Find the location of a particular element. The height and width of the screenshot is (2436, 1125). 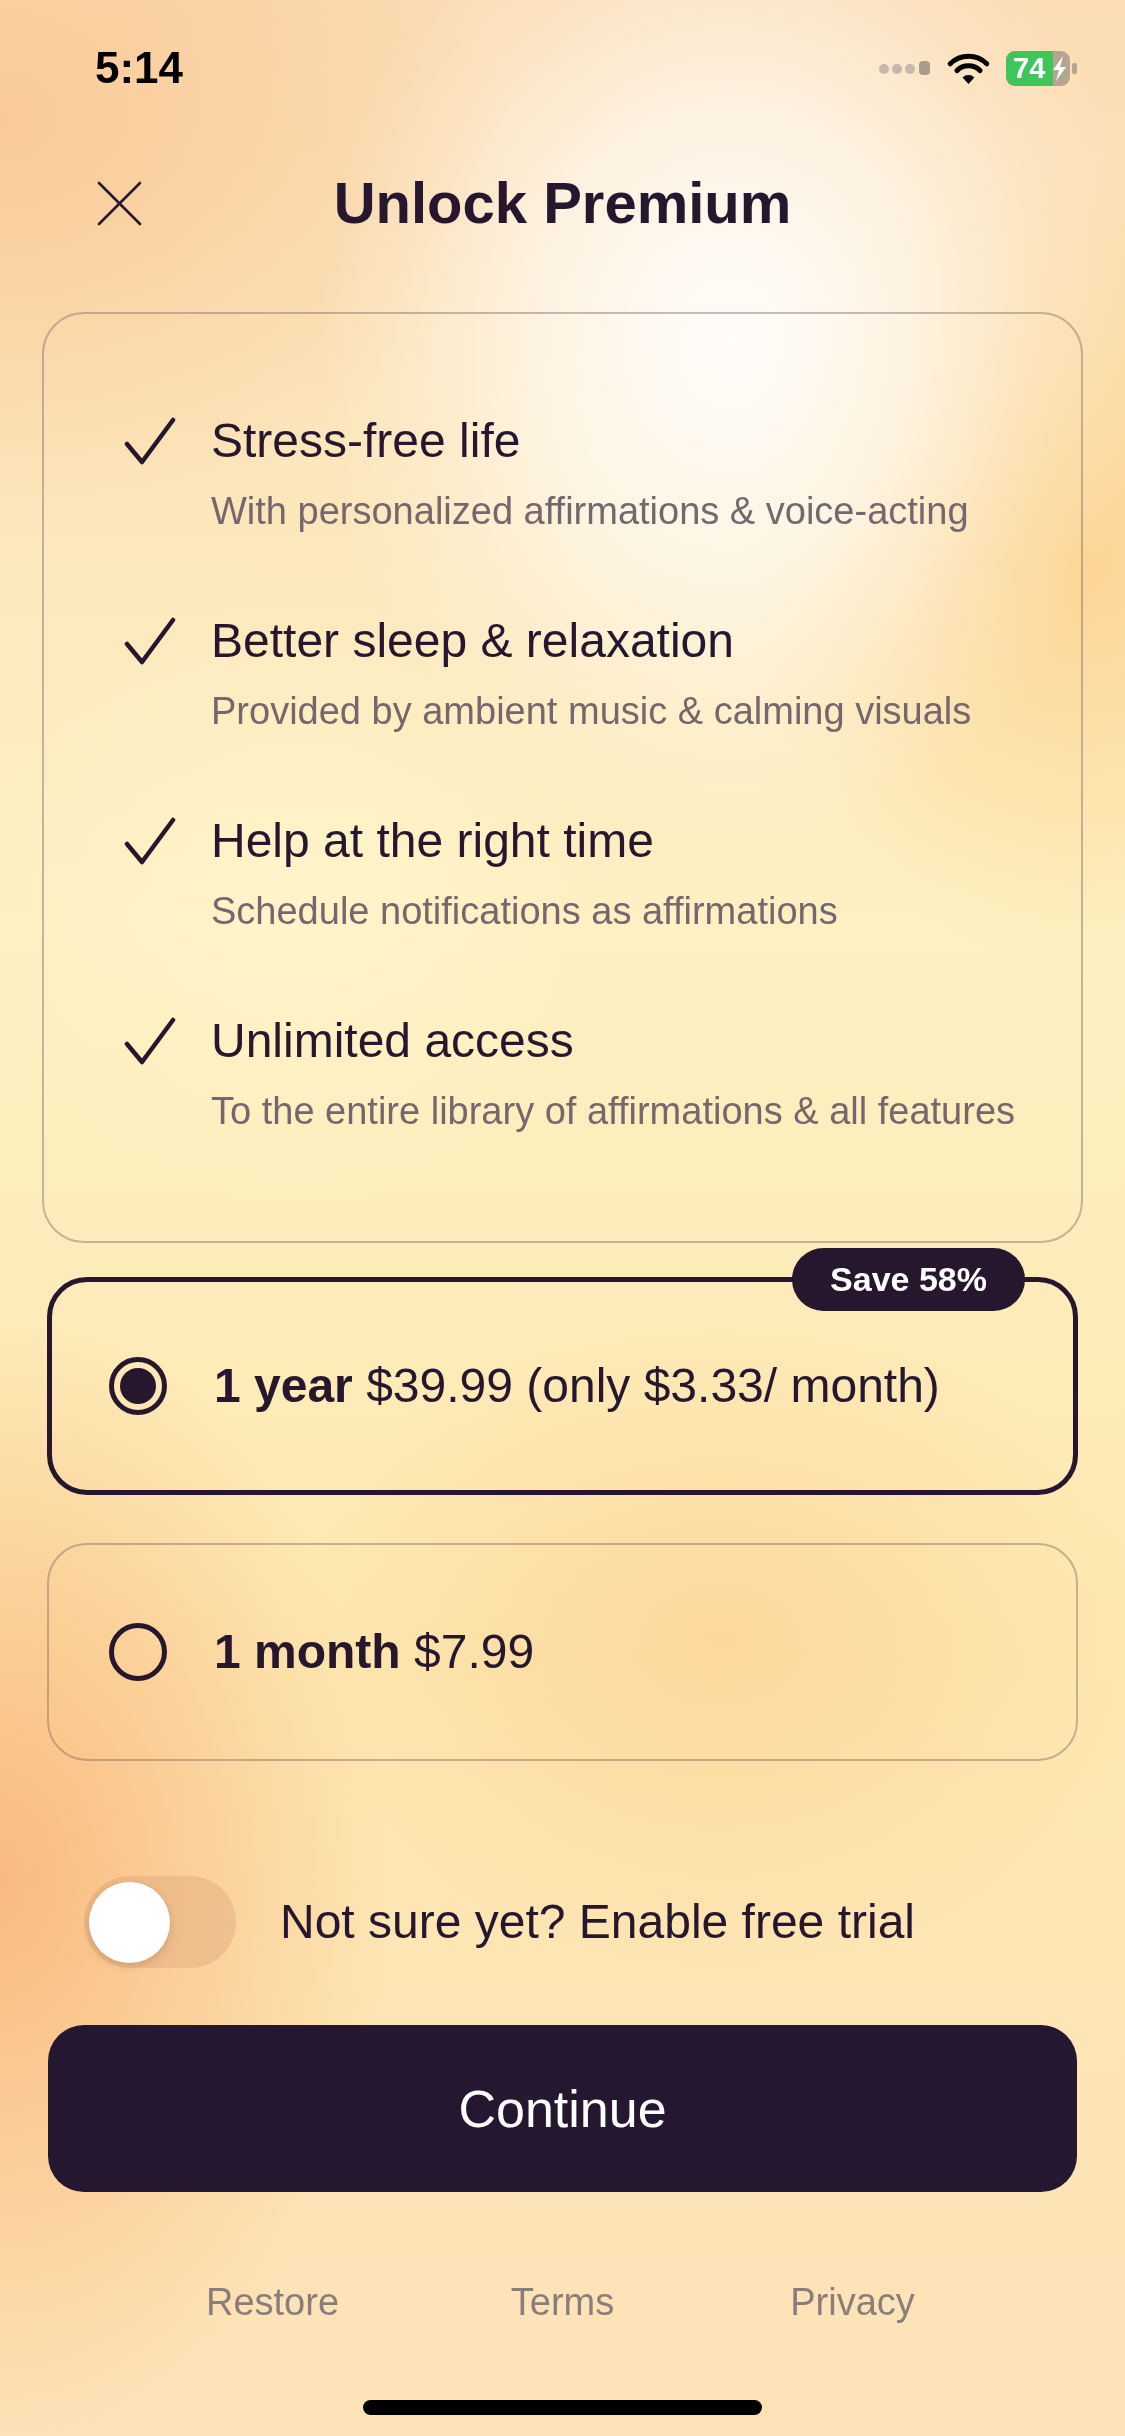

feature-description: With personalized affirmations & voice-acting is located at coordinates (590, 511).